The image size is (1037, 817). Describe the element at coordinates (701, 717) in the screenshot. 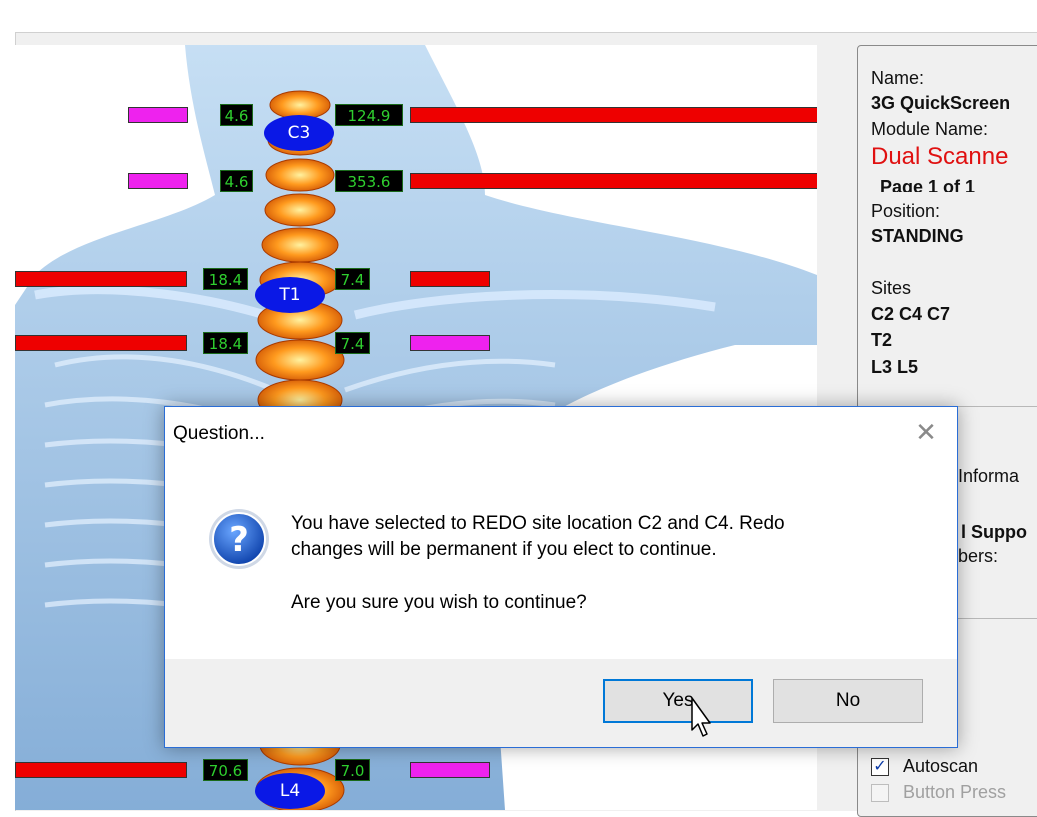

I see `mouse-cursor-icon` at that location.